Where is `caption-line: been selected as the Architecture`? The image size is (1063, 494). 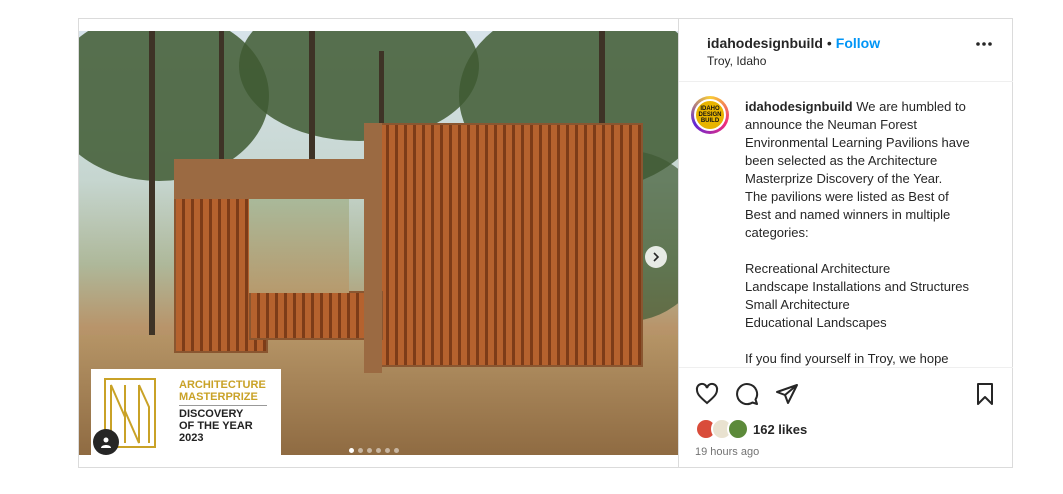 caption-line: been selected as the Architecture is located at coordinates (841, 160).